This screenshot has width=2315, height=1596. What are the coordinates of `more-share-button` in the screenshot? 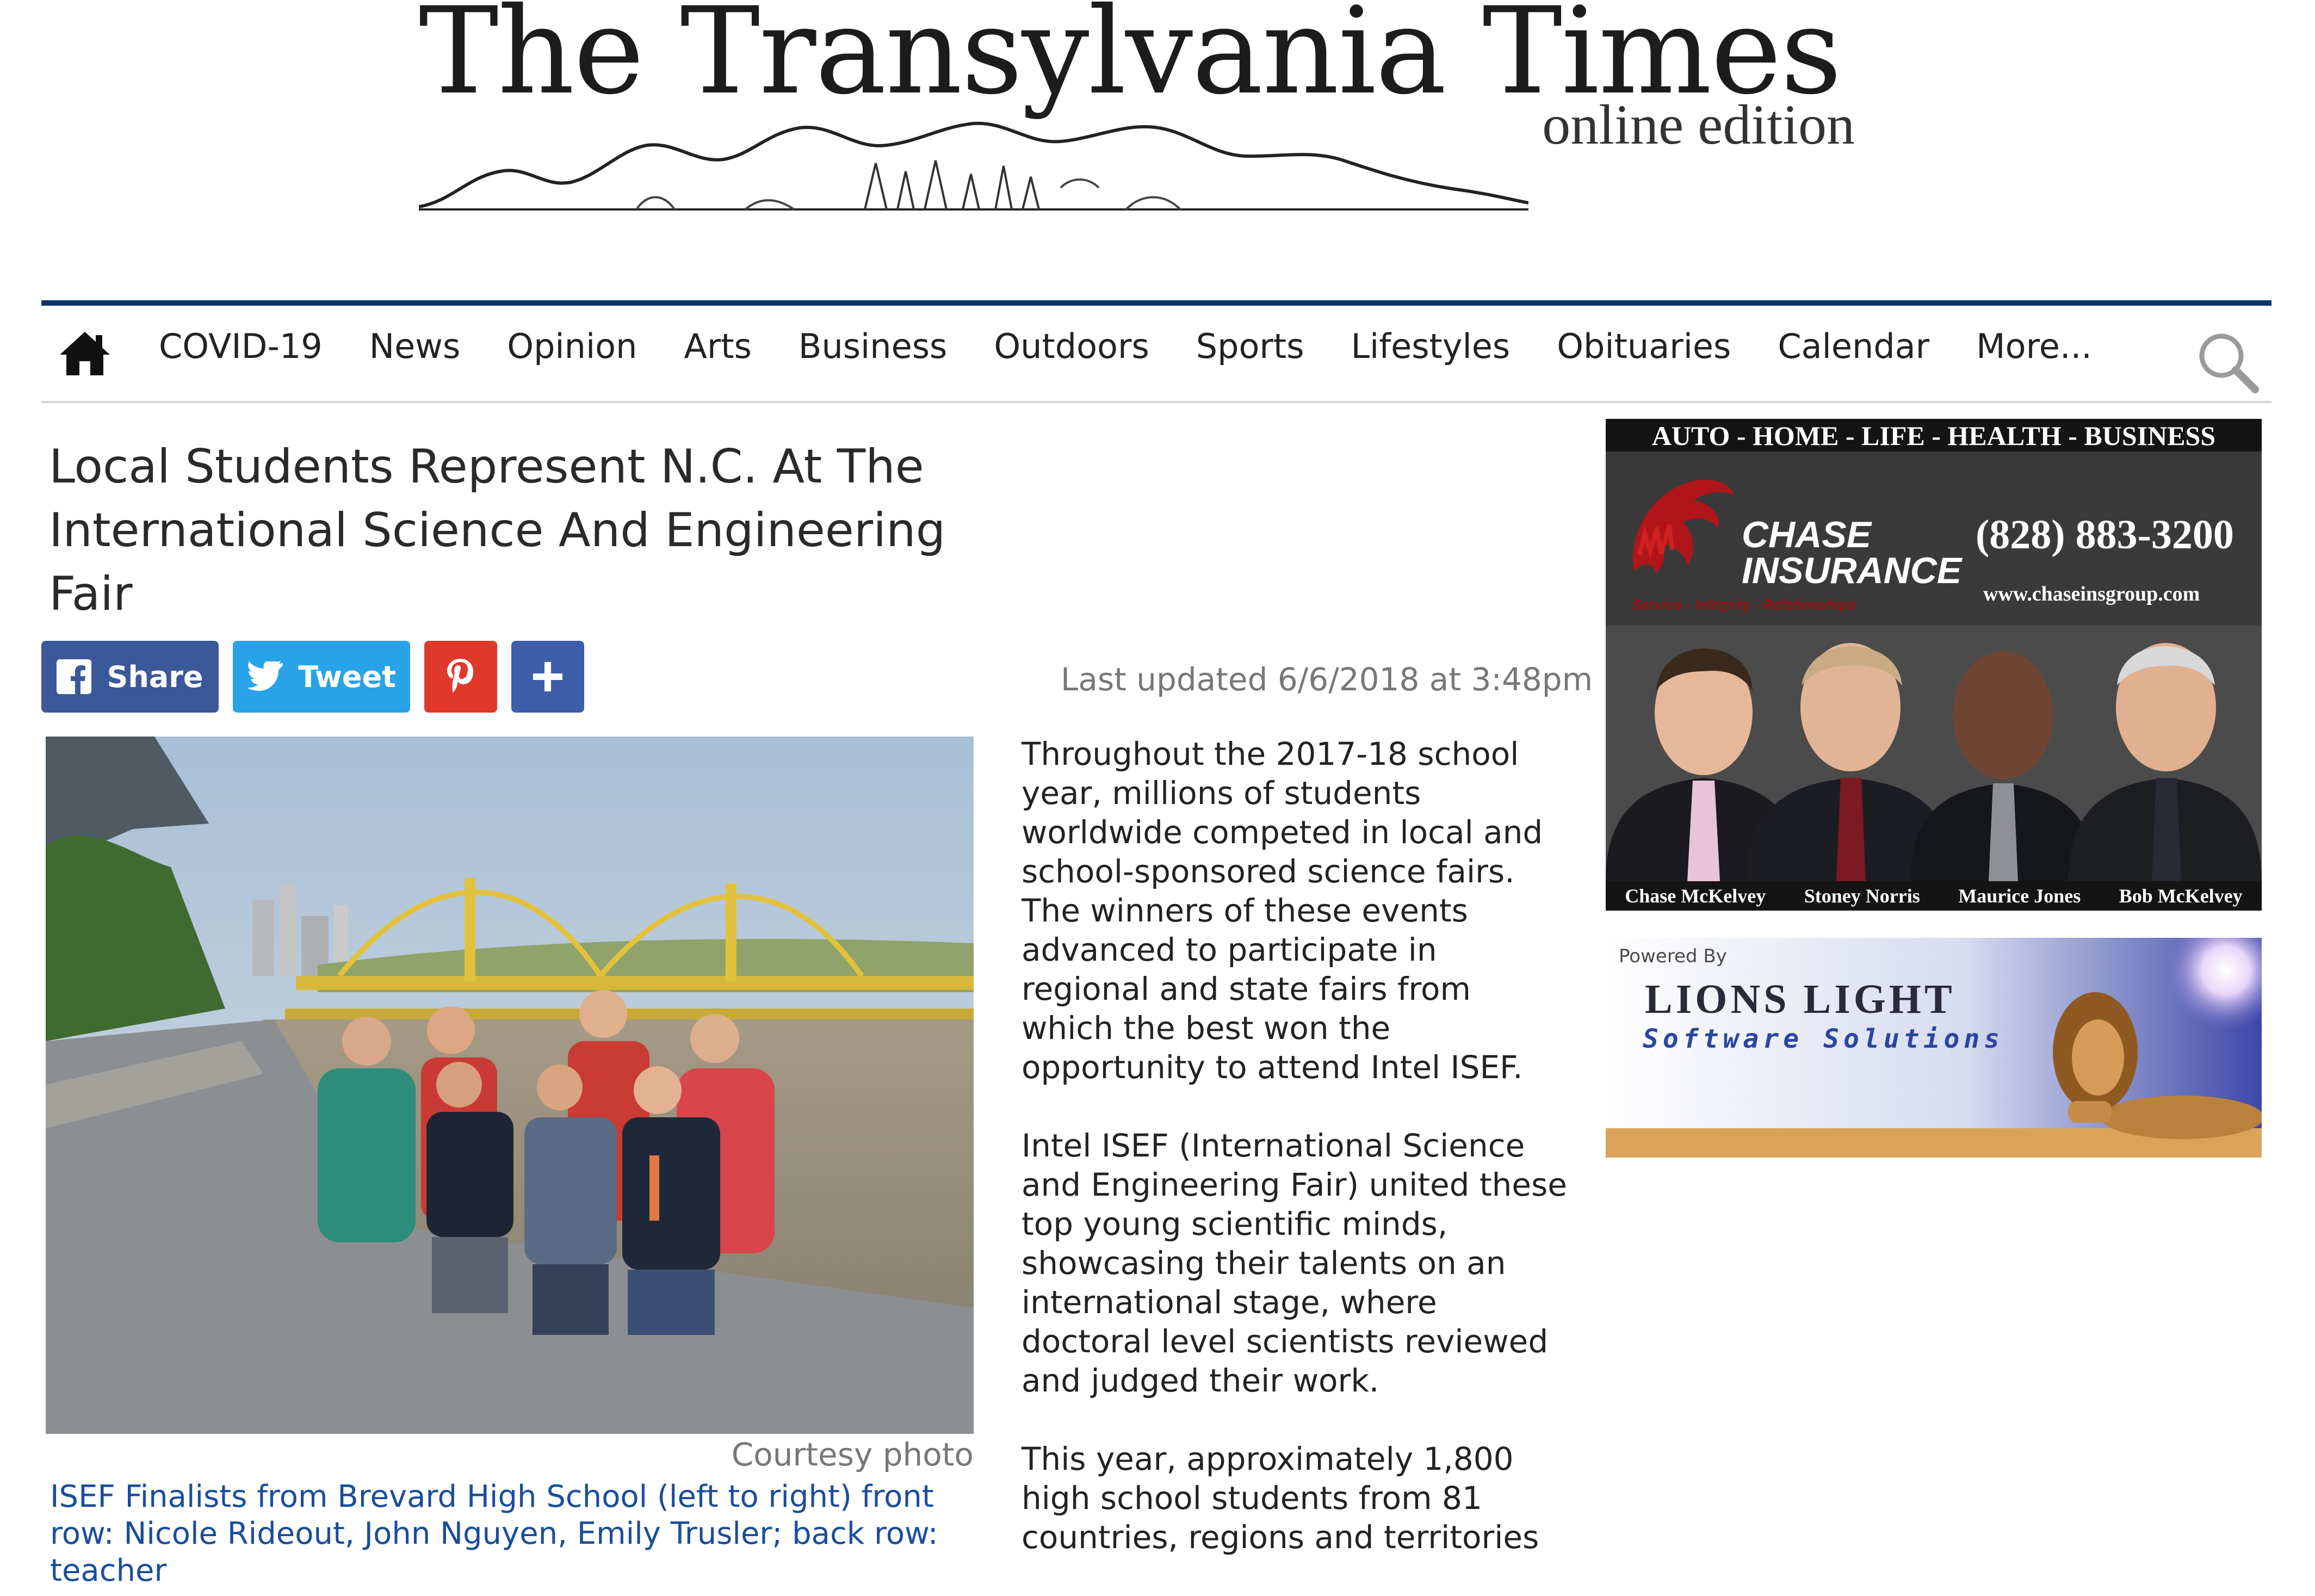 It's located at (547, 677).